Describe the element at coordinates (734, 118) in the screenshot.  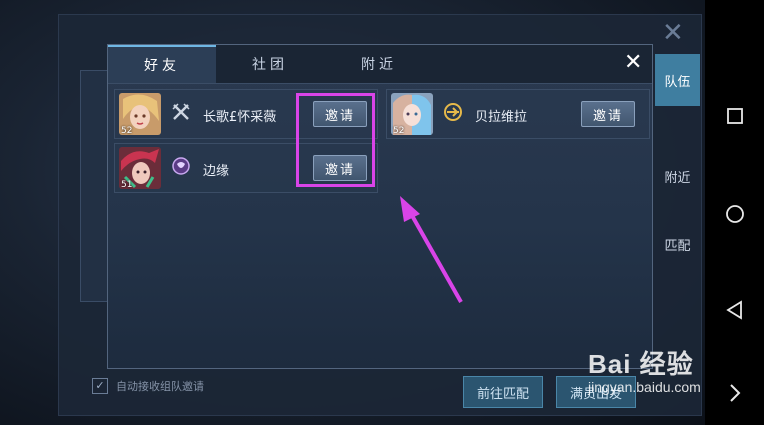
I see `square-icon` at that location.